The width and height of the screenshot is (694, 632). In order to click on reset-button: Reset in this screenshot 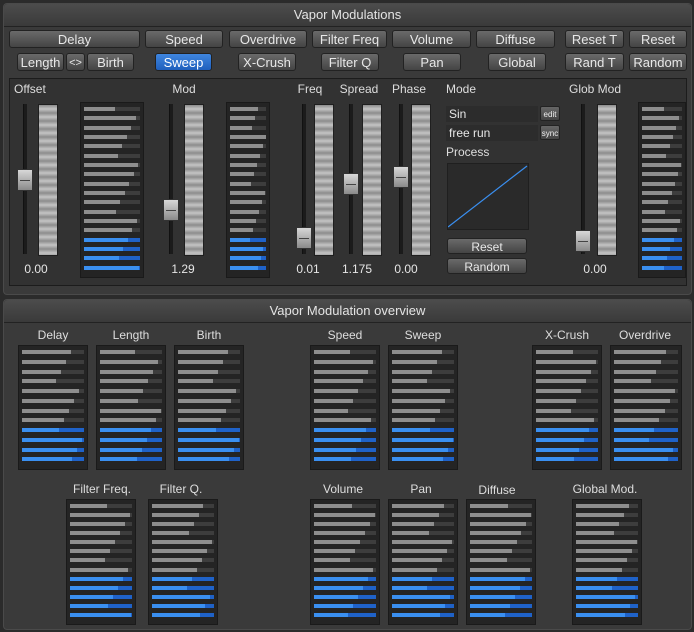, I will do `click(658, 39)`.